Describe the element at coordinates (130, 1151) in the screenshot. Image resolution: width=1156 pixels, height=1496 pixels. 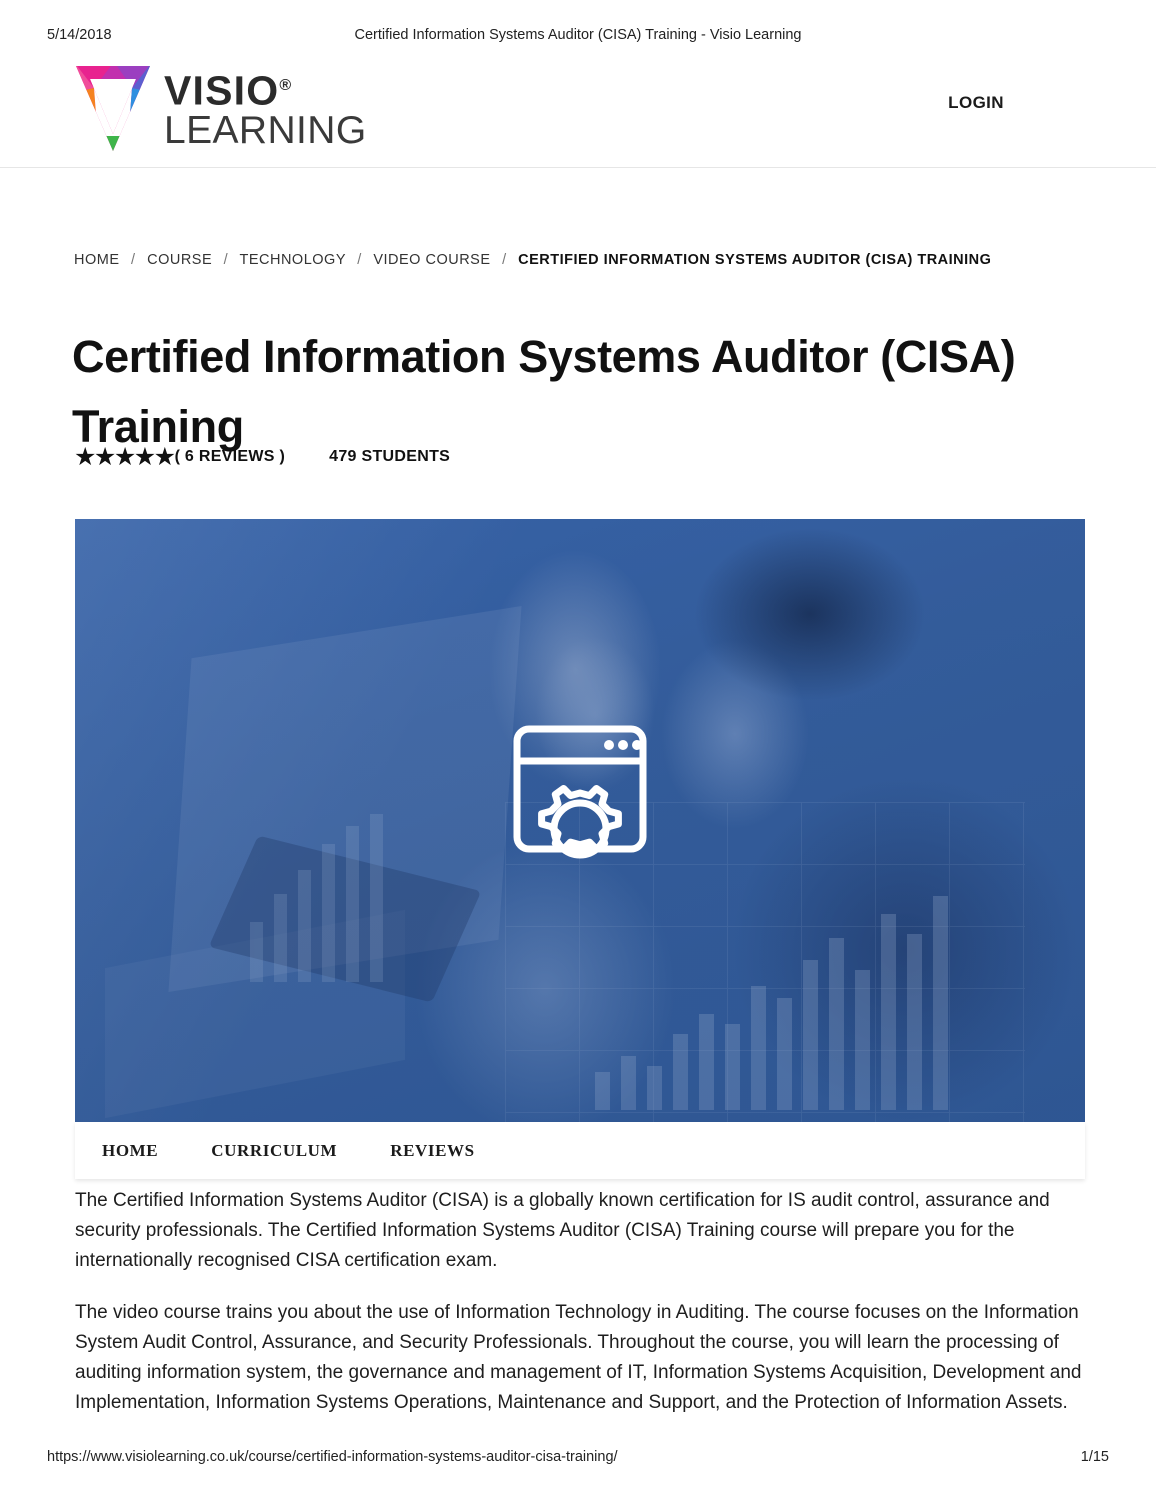
I see `tab-home: HOME` at that location.